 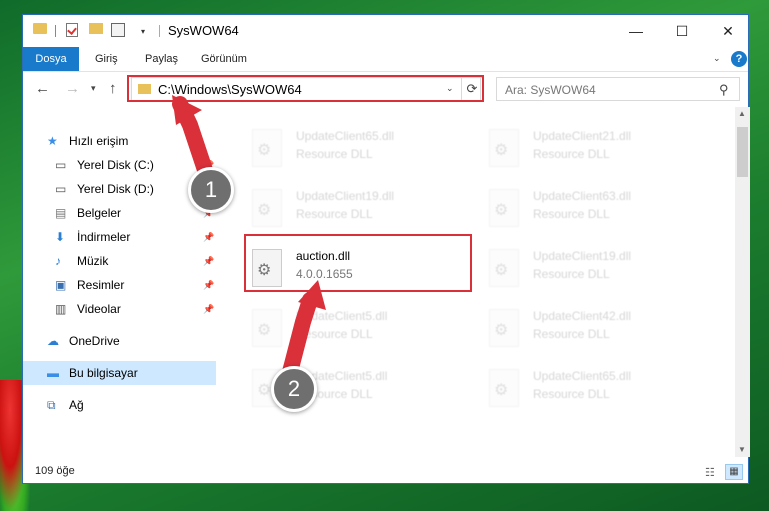 I want to click on music-icon: ♪, so click(x=58, y=261).